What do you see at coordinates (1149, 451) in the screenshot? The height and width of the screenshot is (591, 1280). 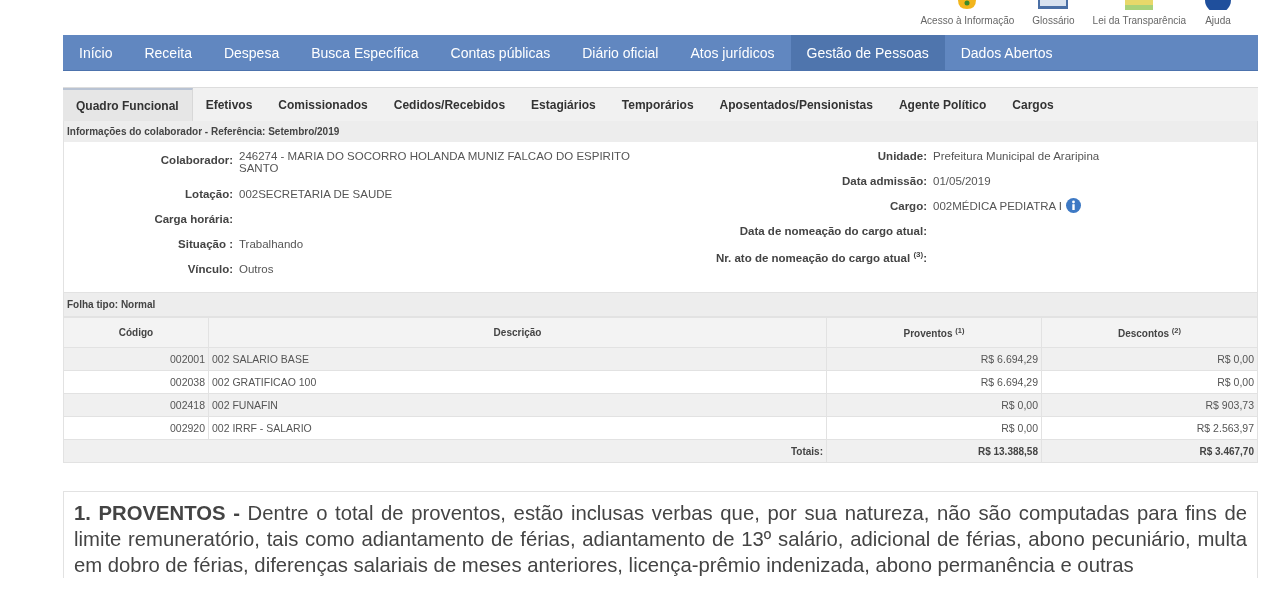 I see `table-cell: R$ 3.467,70` at bounding box center [1149, 451].